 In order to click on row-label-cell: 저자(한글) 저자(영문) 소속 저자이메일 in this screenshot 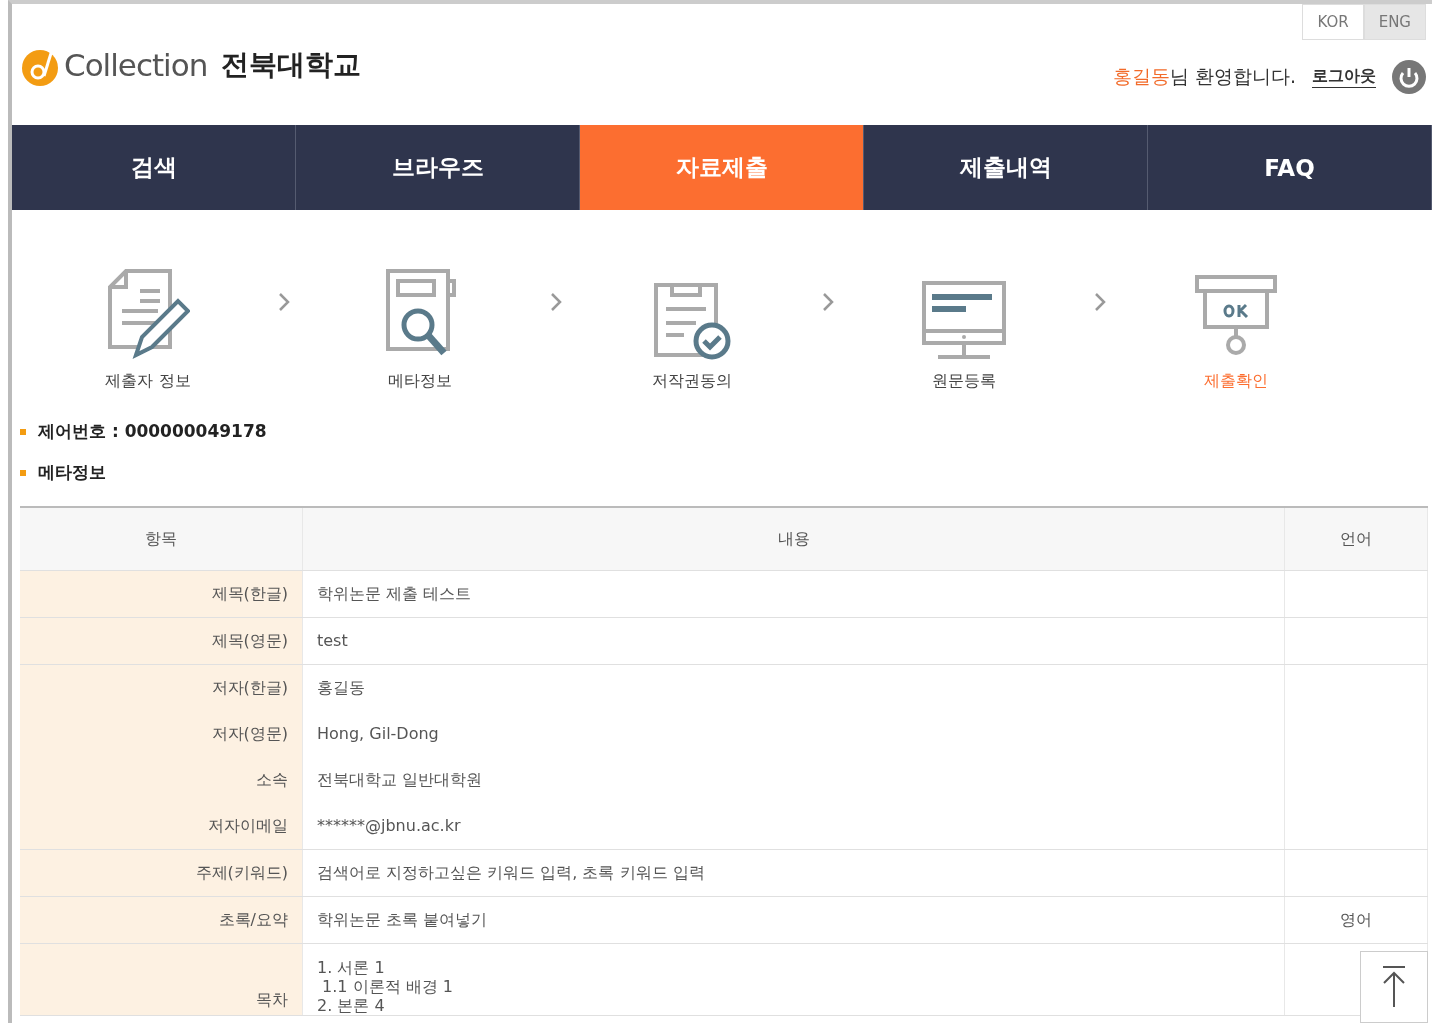, I will do `click(161, 757)`.